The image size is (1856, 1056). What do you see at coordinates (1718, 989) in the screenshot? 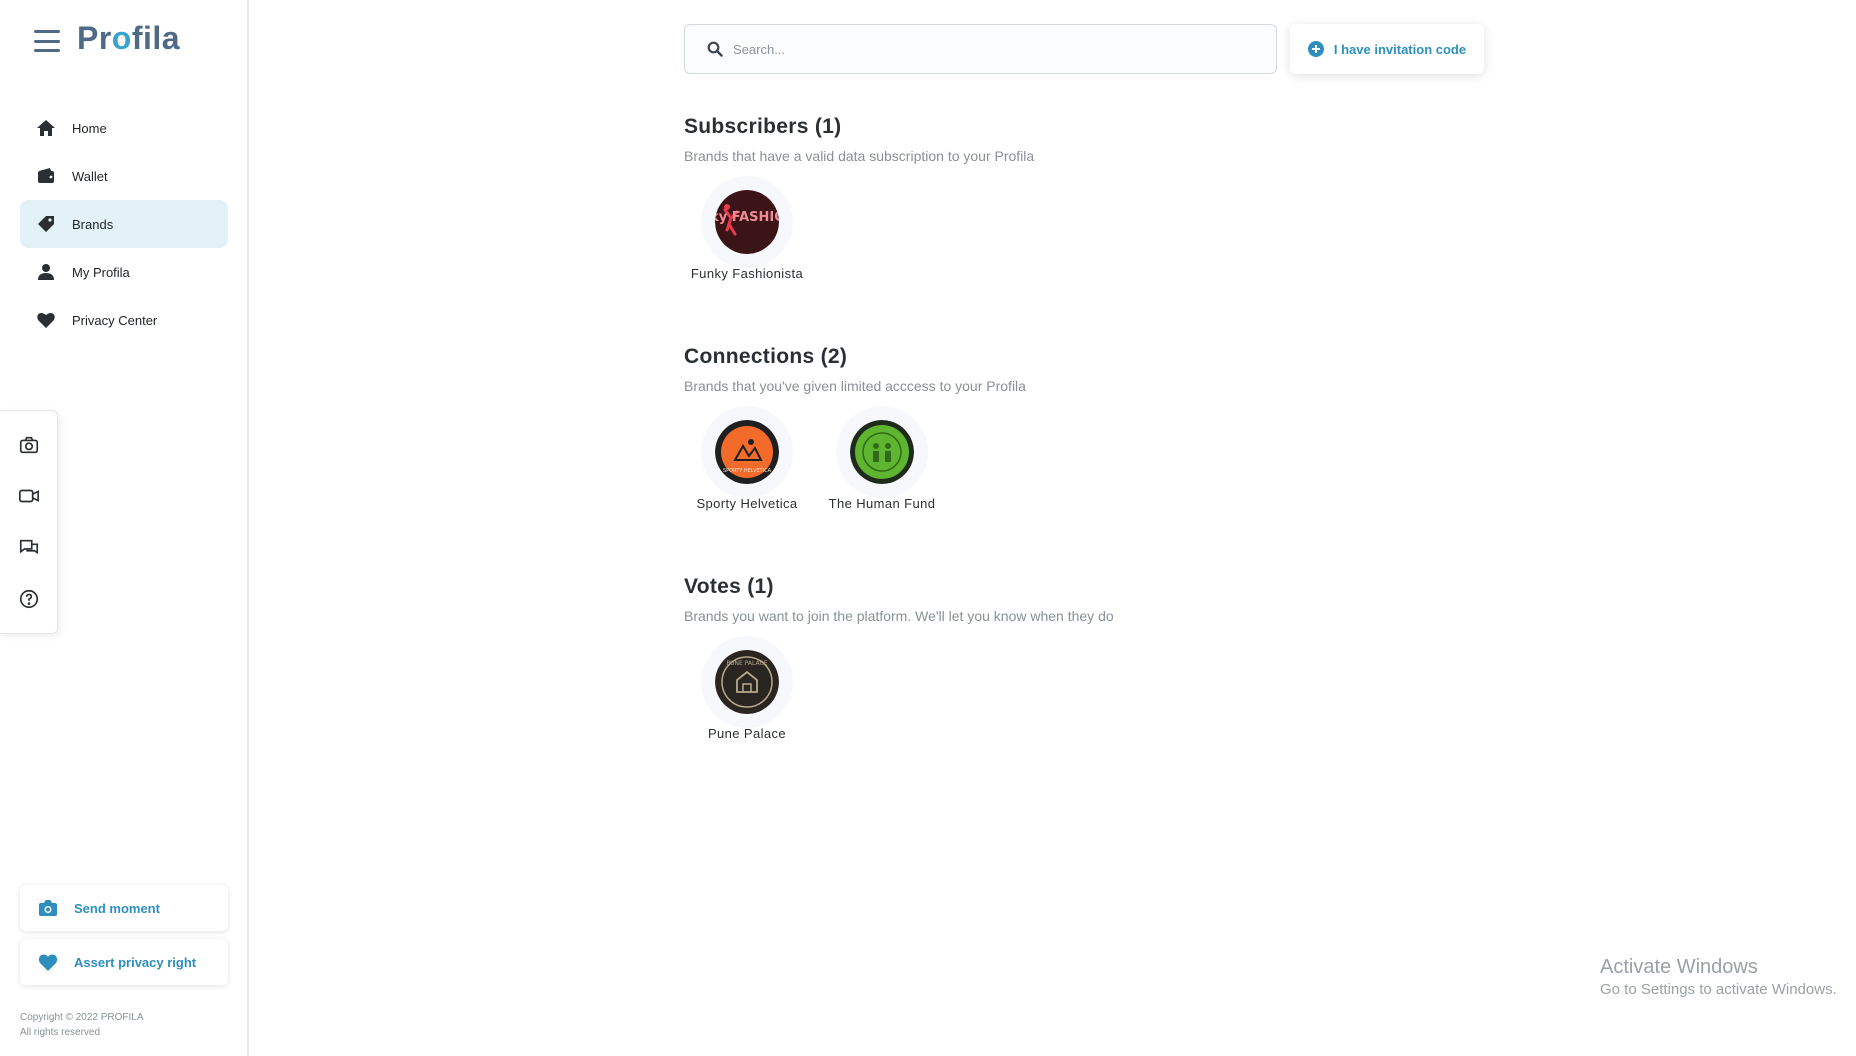
I see `watermark-subtitle: Go to Settings to activate Windows.` at bounding box center [1718, 989].